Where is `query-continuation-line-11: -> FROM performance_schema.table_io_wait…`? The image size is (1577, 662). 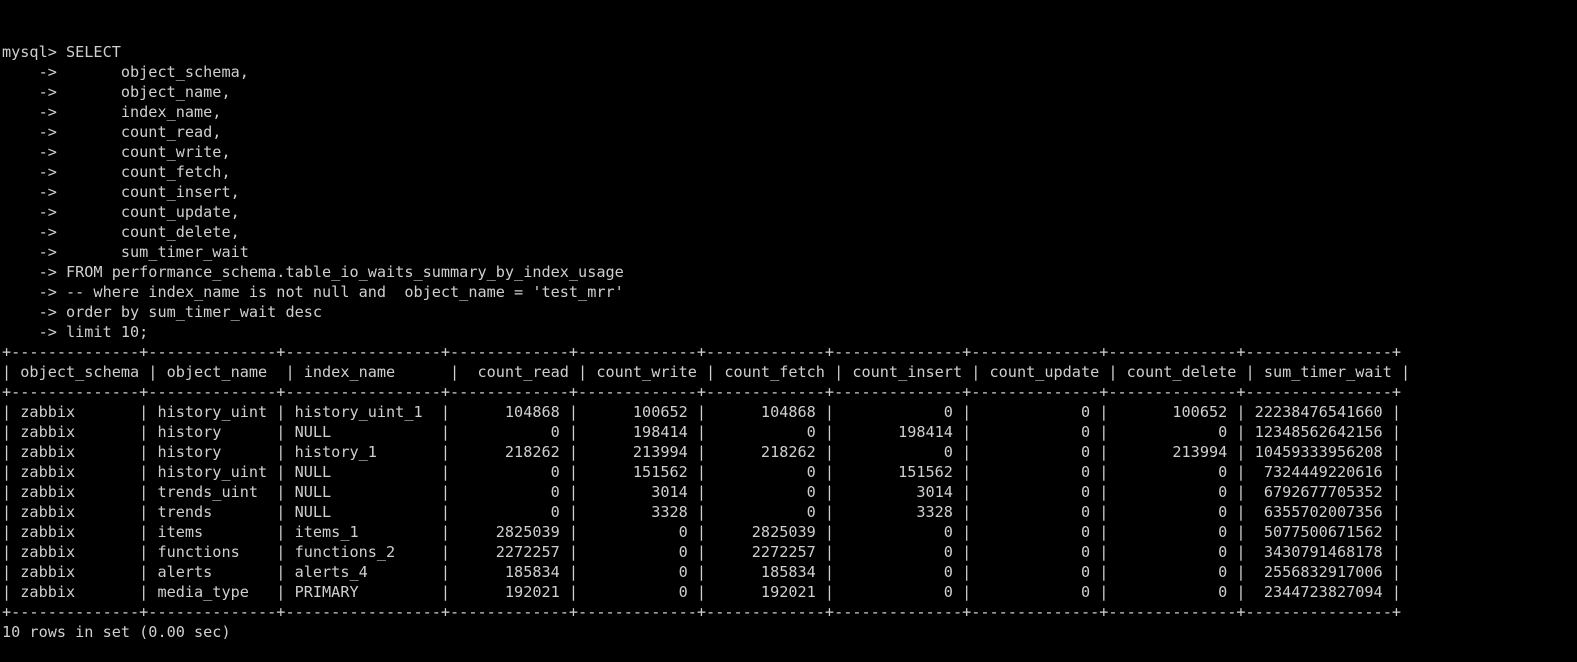 query-continuation-line-11: -> FROM performance_schema.table_io_wait… is located at coordinates (313, 272).